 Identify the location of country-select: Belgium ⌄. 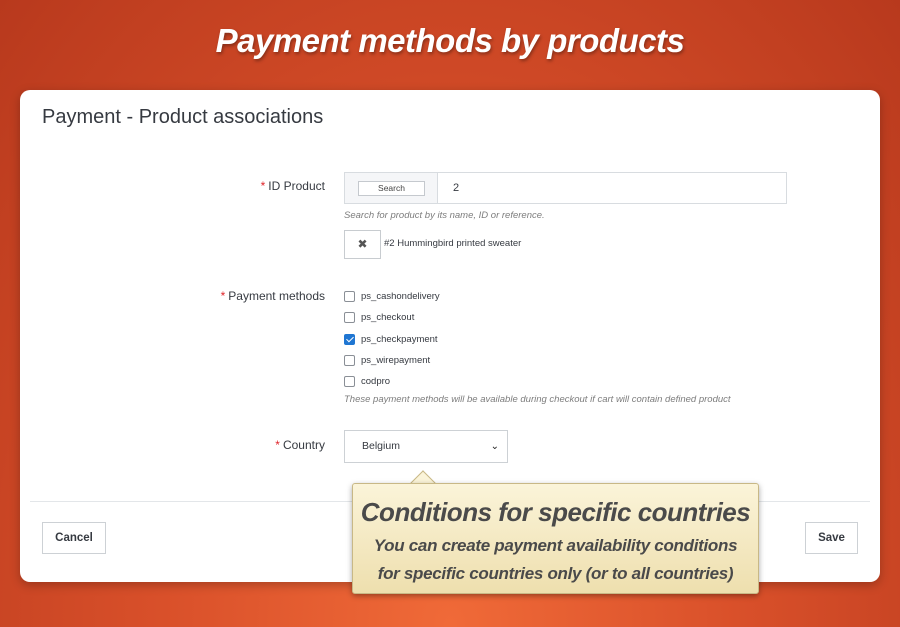
(426, 446).